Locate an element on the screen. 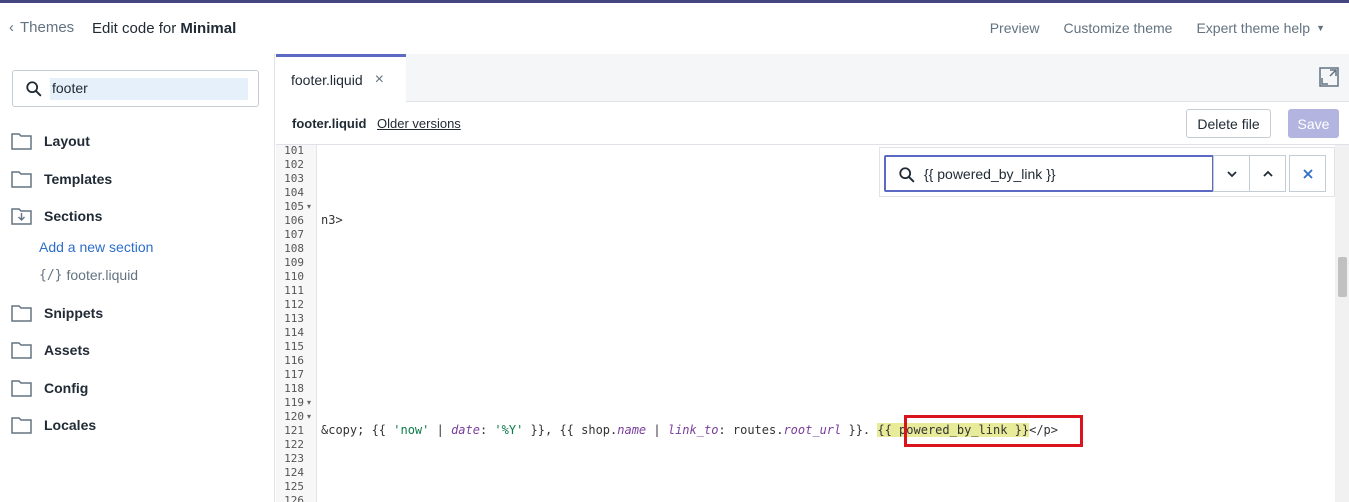 This screenshot has width=1349, height=502. chevron-down-icon is located at coordinates (1231, 173).